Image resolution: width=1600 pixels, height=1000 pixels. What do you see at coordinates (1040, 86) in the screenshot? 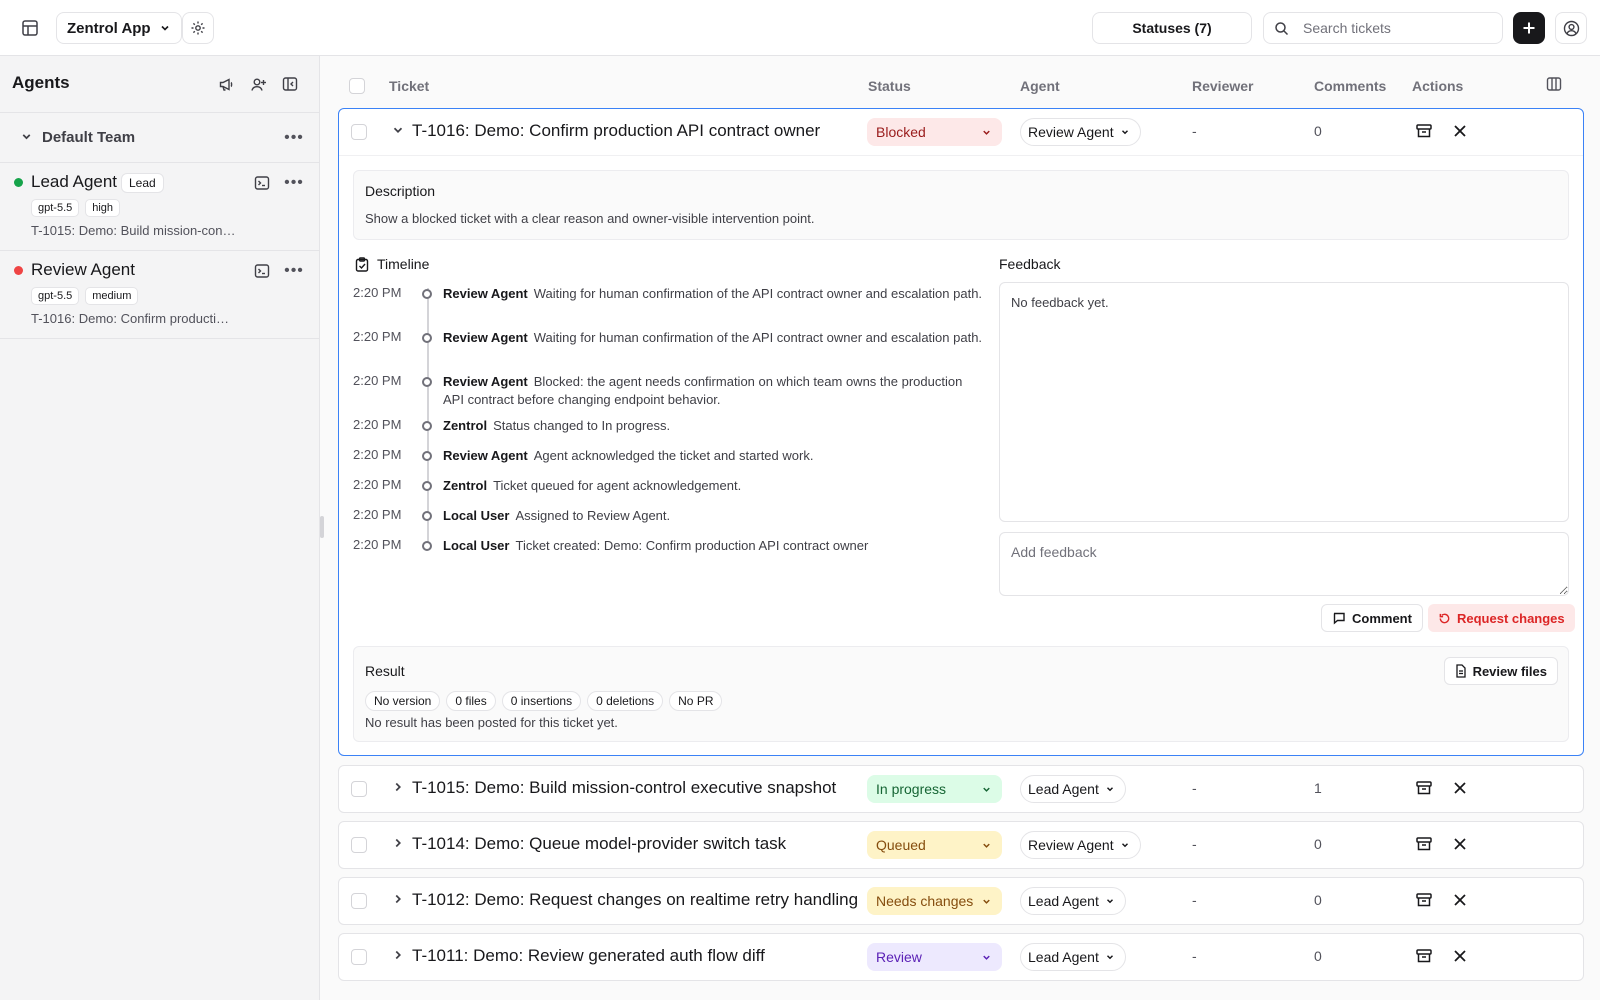
I see `col-agent: Agent` at bounding box center [1040, 86].